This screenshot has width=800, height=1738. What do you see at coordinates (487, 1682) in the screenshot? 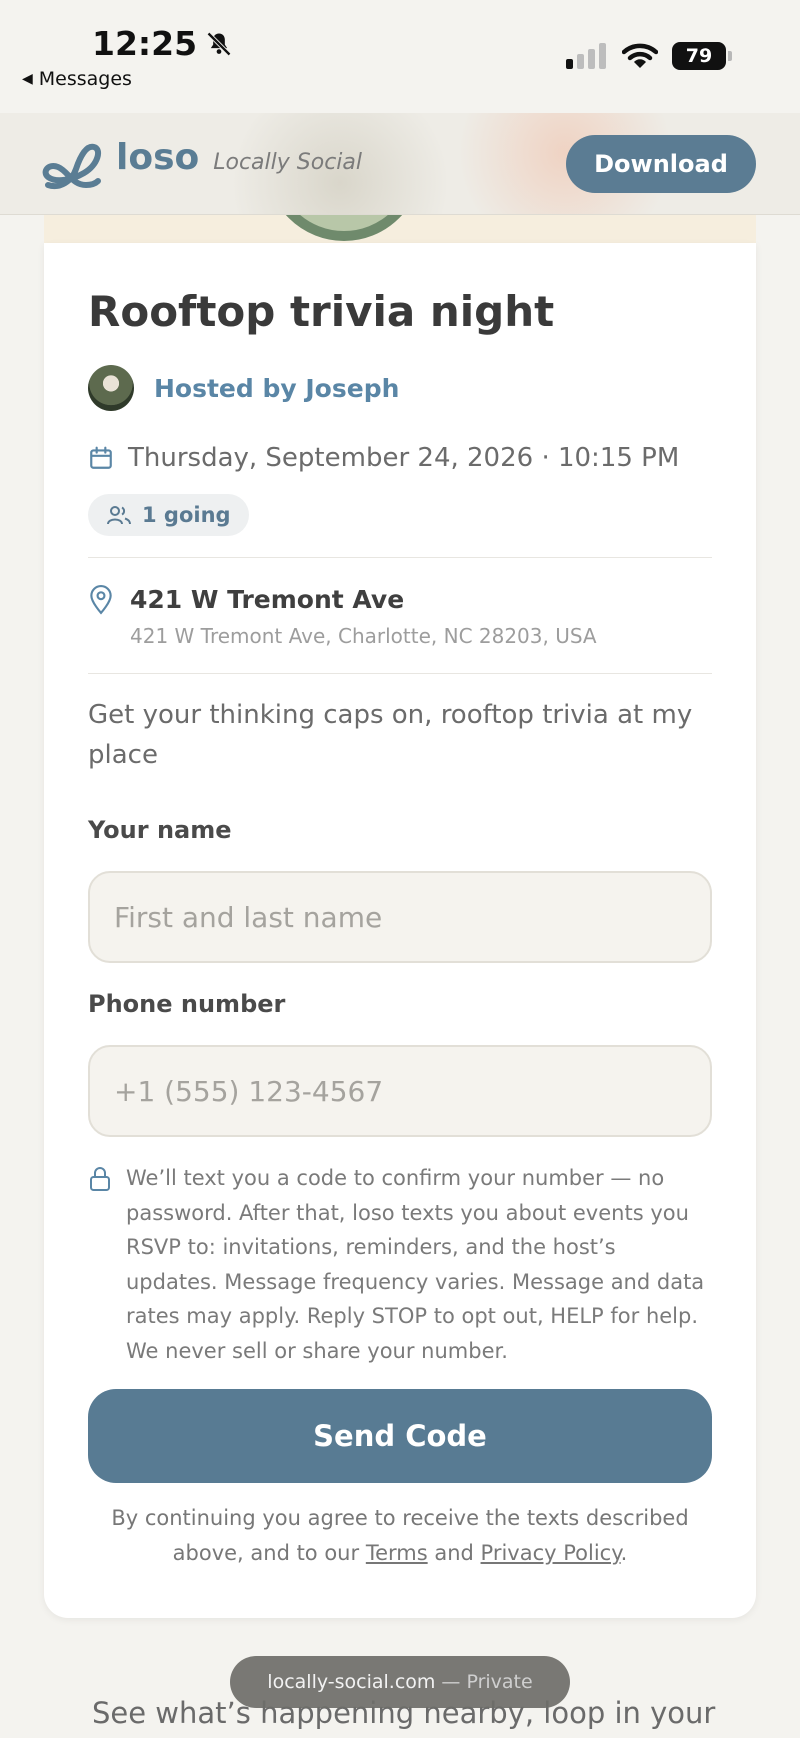
I see `browser-mode: — Private` at bounding box center [487, 1682].